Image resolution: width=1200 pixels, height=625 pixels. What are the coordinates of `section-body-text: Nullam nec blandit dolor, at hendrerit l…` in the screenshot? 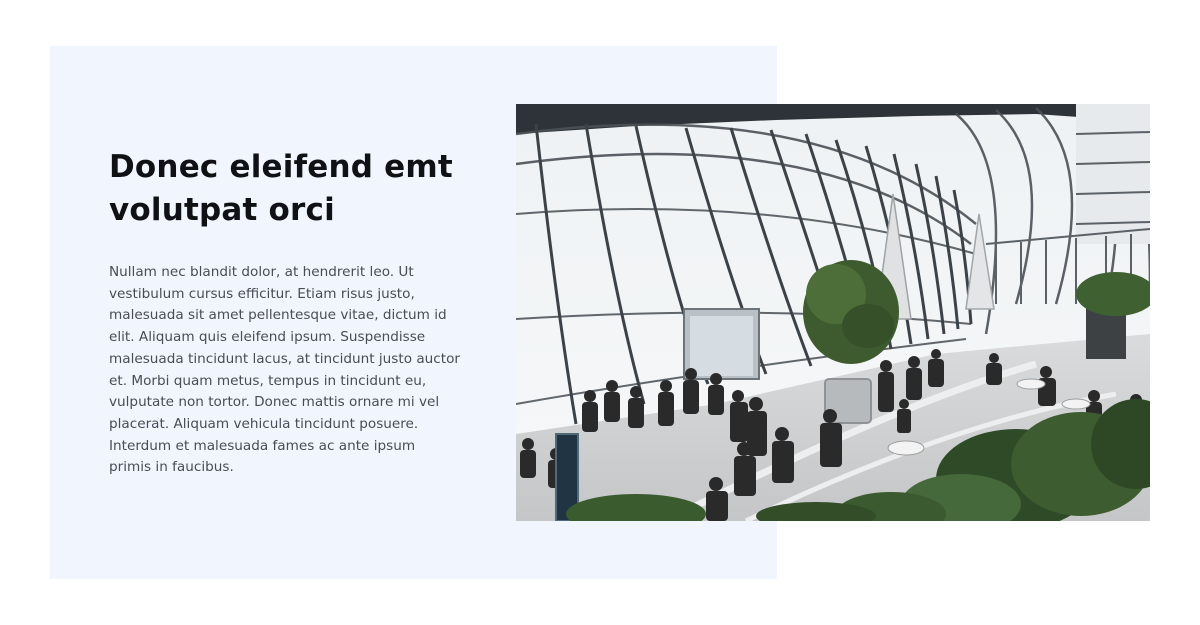 It's located at (284, 370).